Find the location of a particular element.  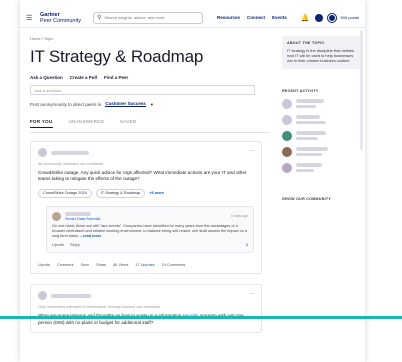

nav-links: Resources Connect Events is located at coordinates (252, 17).